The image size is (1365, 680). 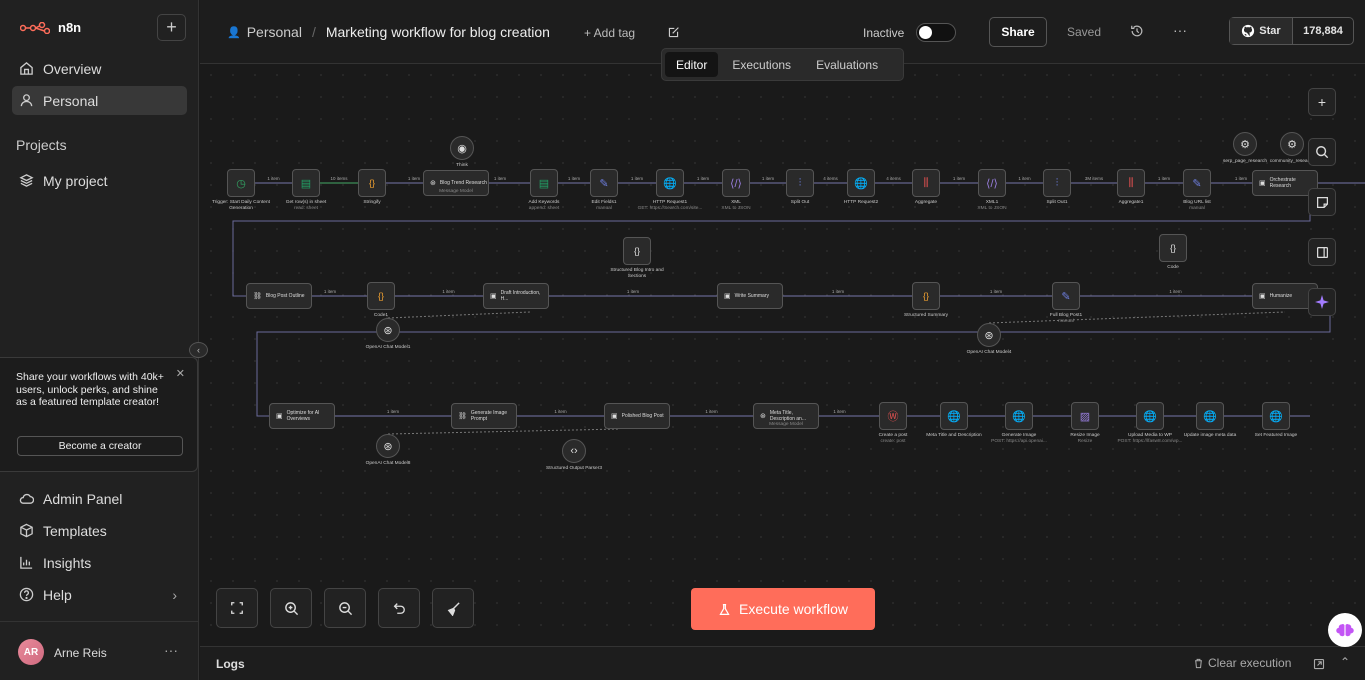 I want to click on more-icon: ···, so click(x=171, y=650).